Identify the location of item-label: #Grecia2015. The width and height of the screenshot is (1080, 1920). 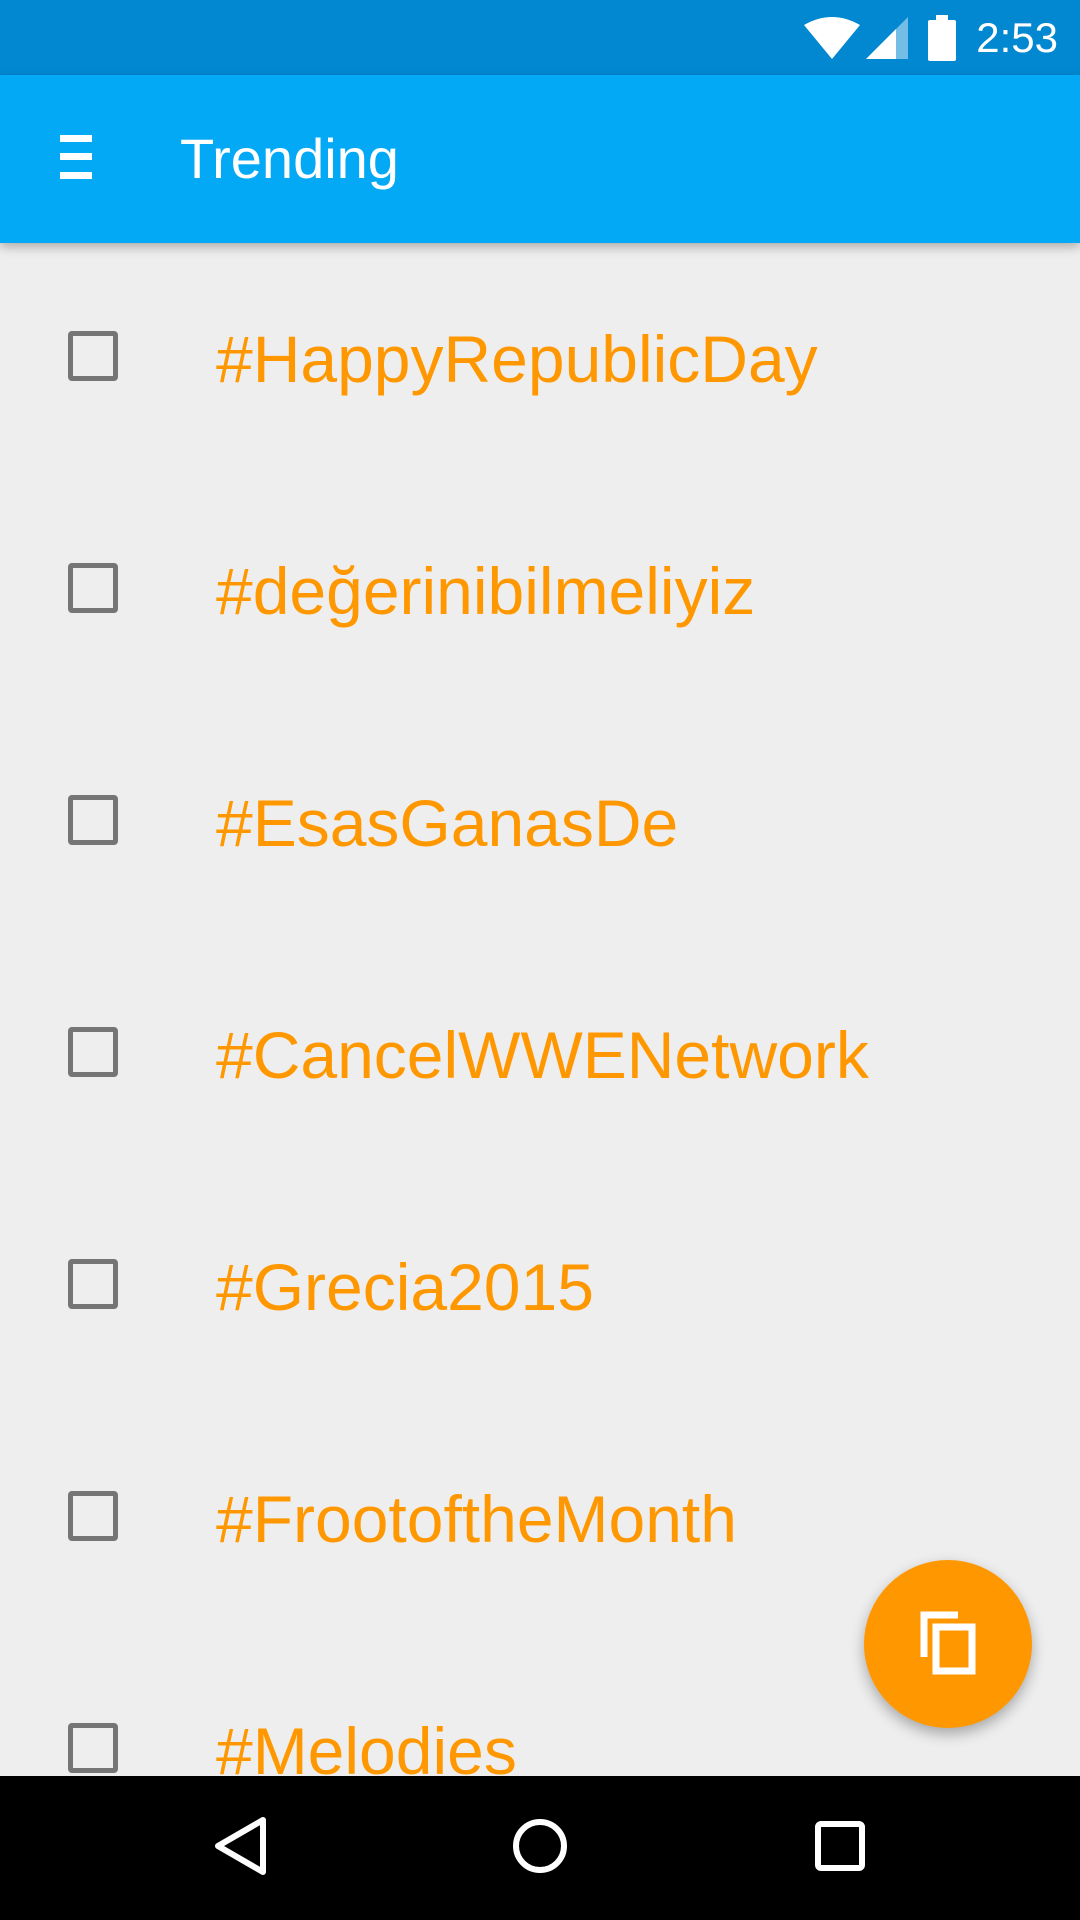
(405, 1287).